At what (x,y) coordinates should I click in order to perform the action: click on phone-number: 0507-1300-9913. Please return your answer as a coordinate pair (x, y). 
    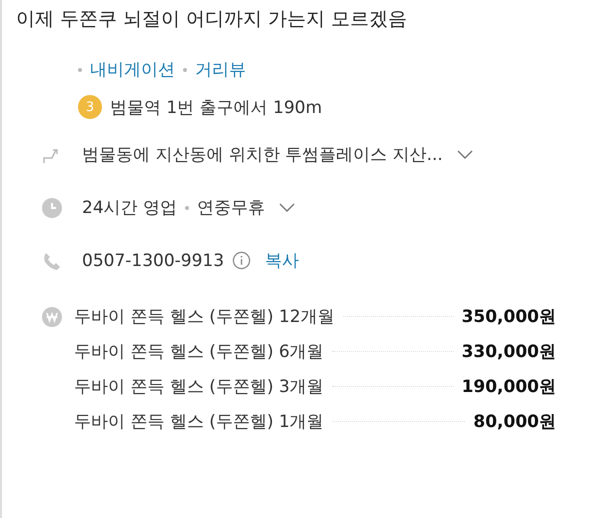
    Looking at the image, I should click on (153, 260).